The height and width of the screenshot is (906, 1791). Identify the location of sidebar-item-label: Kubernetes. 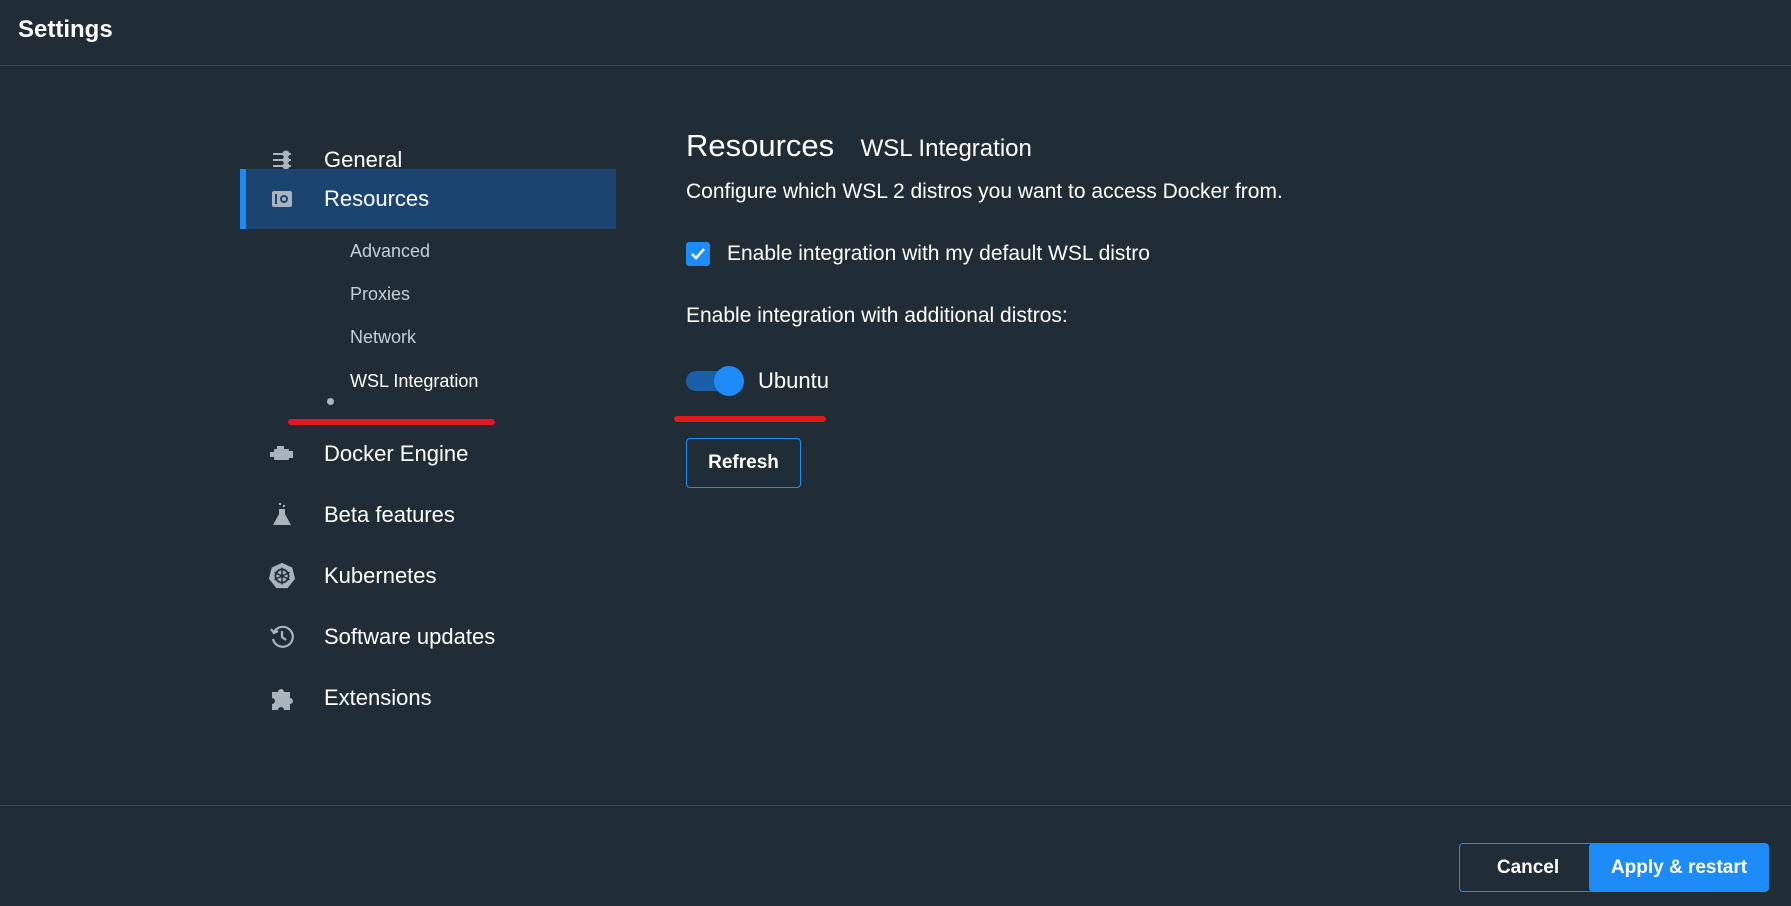
(380, 575).